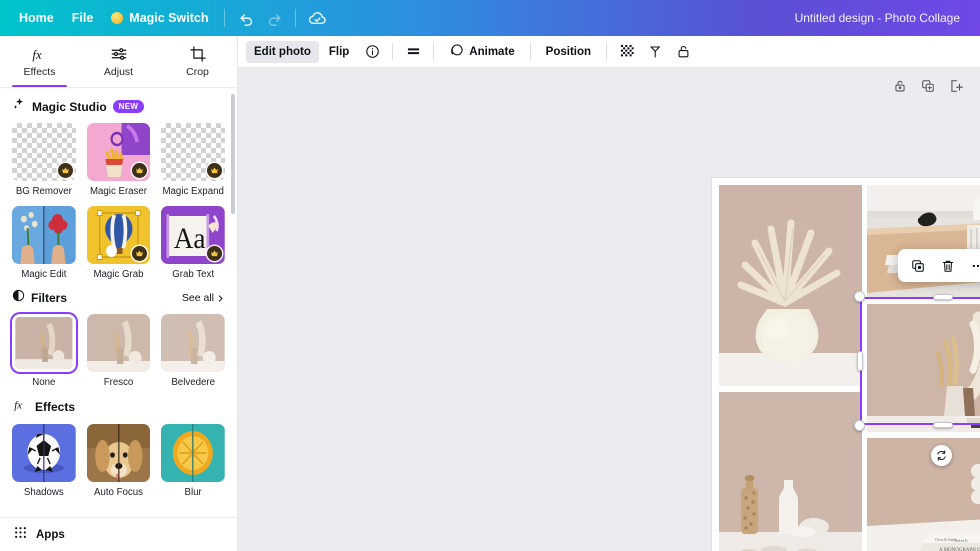  I want to click on animate-label: Animate, so click(492, 51).